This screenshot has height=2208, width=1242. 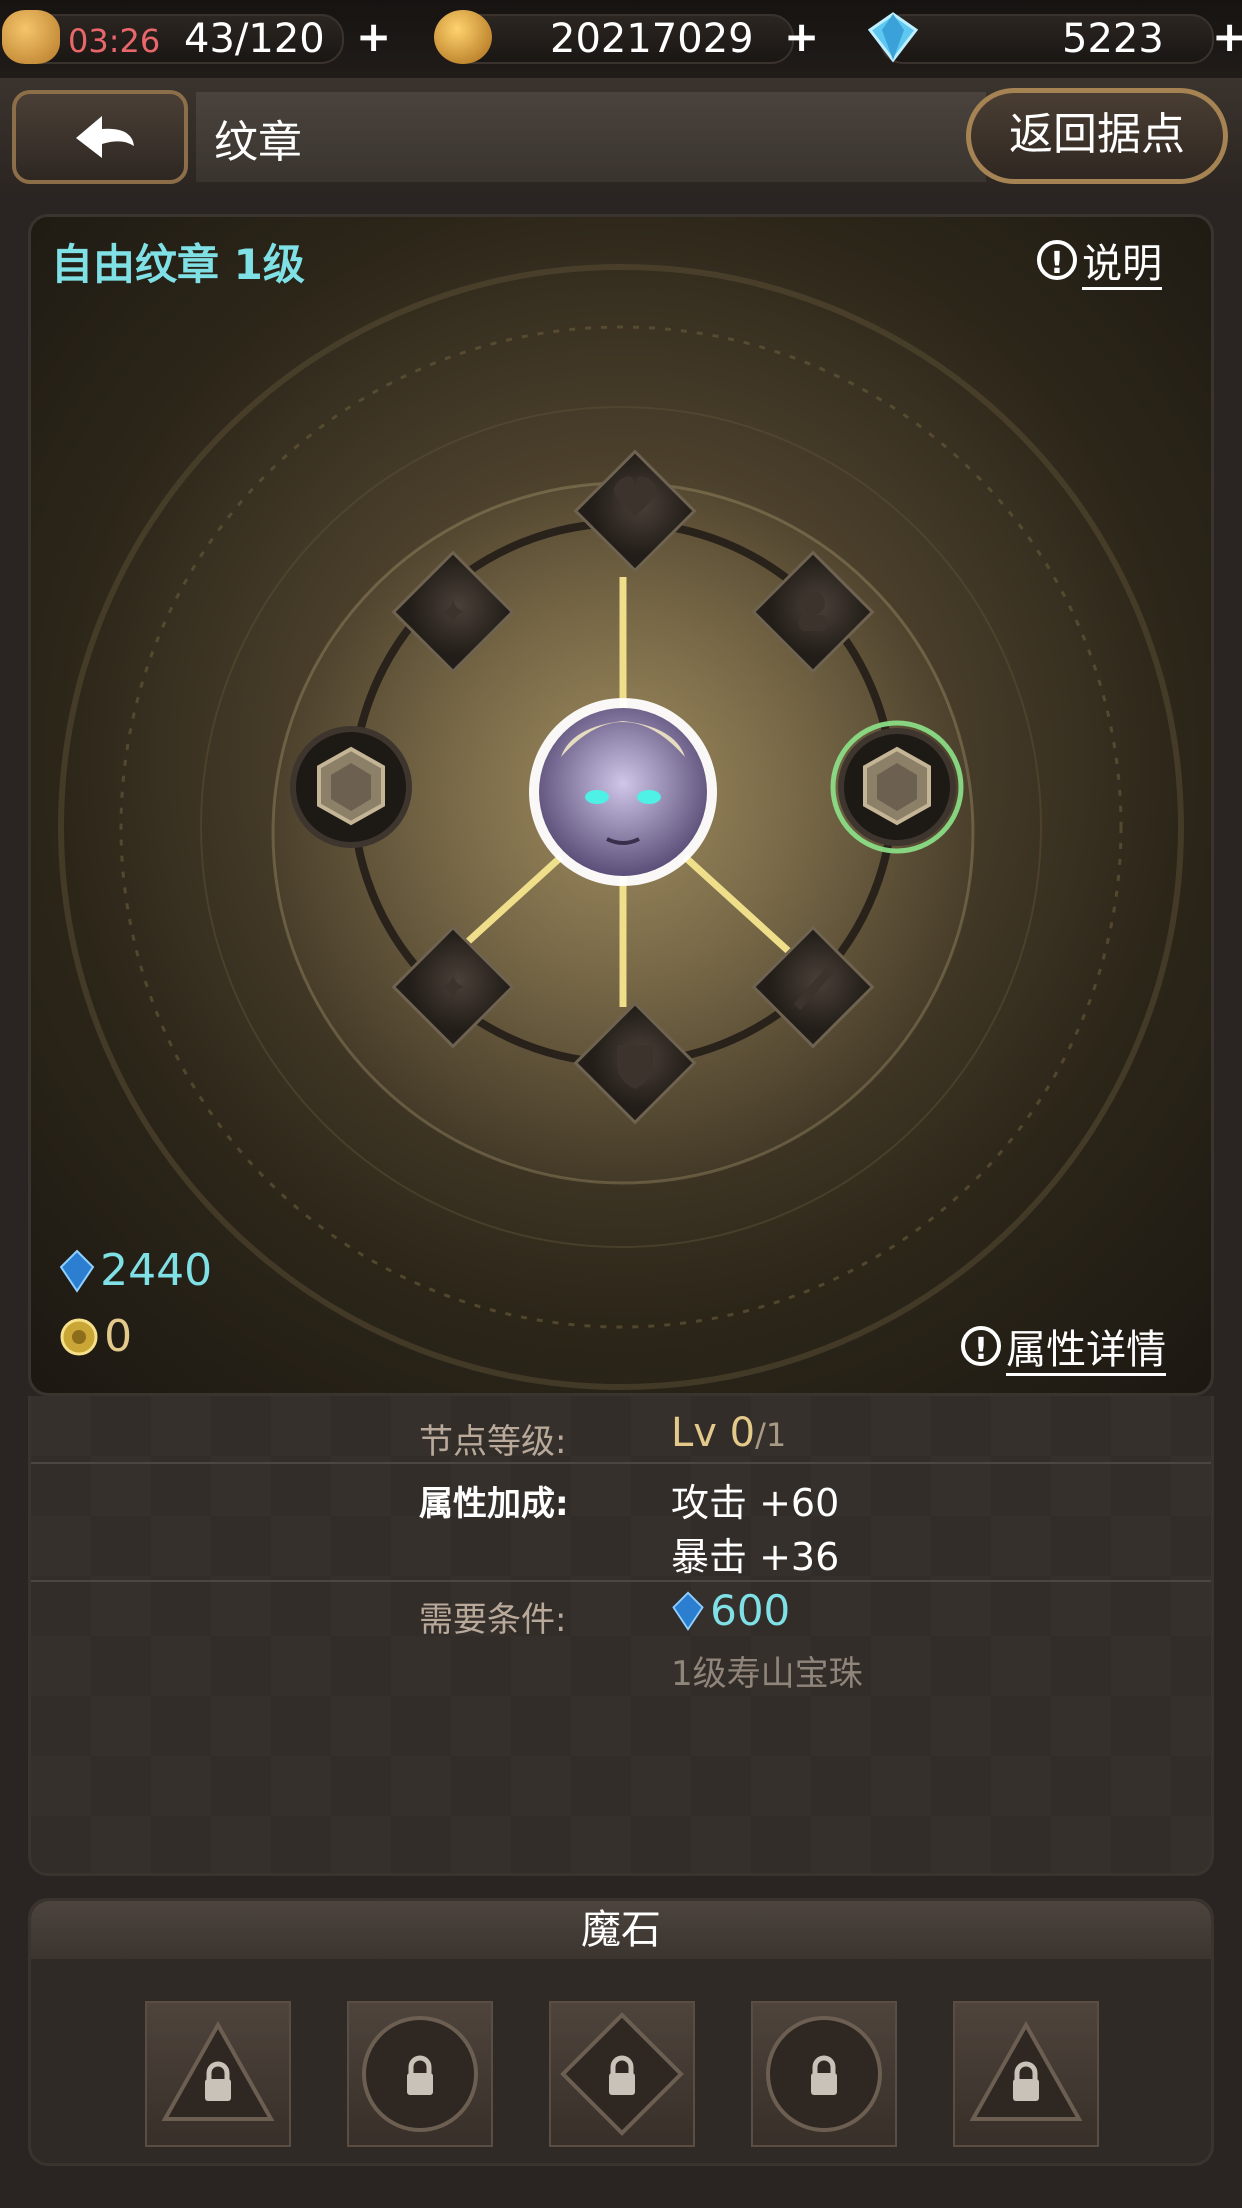 What do you see at coordinates (623, 792) in the screenshot?
I see `character-portrait` at bounding box center [623, 792].